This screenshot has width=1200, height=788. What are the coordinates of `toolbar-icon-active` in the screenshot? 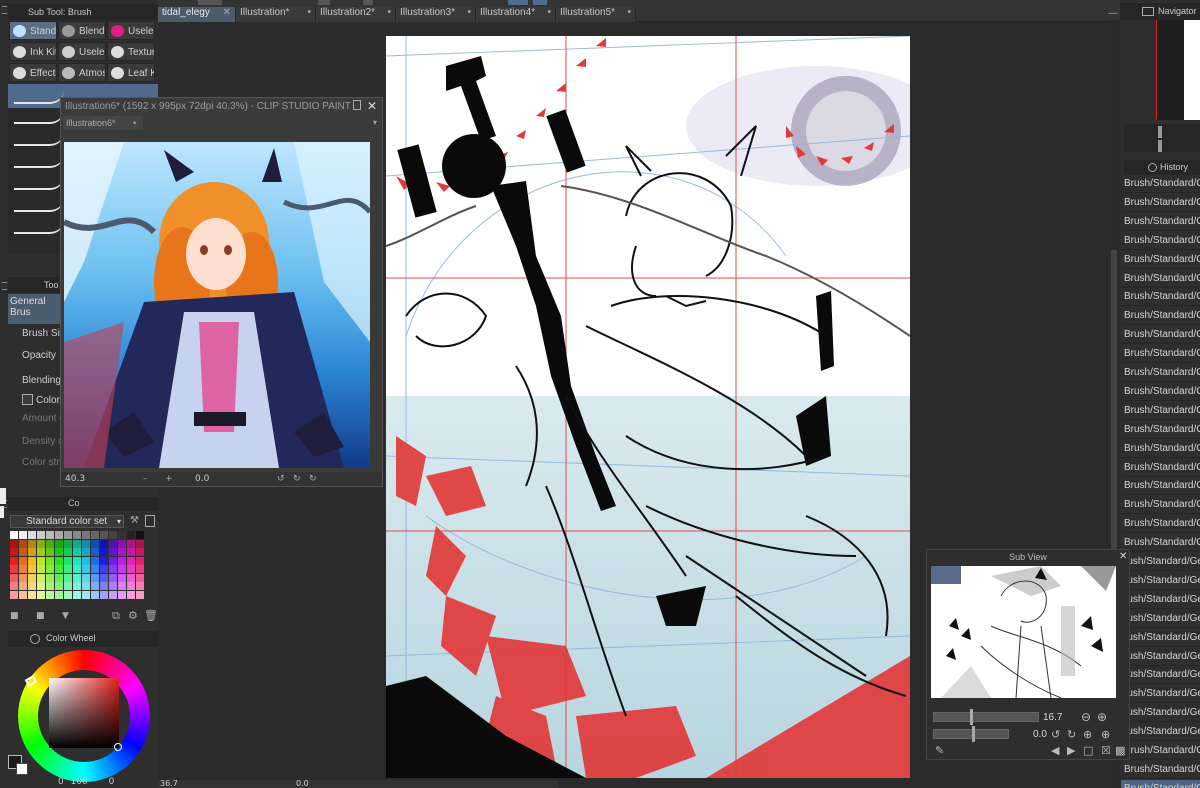 It's located at (518, 2).